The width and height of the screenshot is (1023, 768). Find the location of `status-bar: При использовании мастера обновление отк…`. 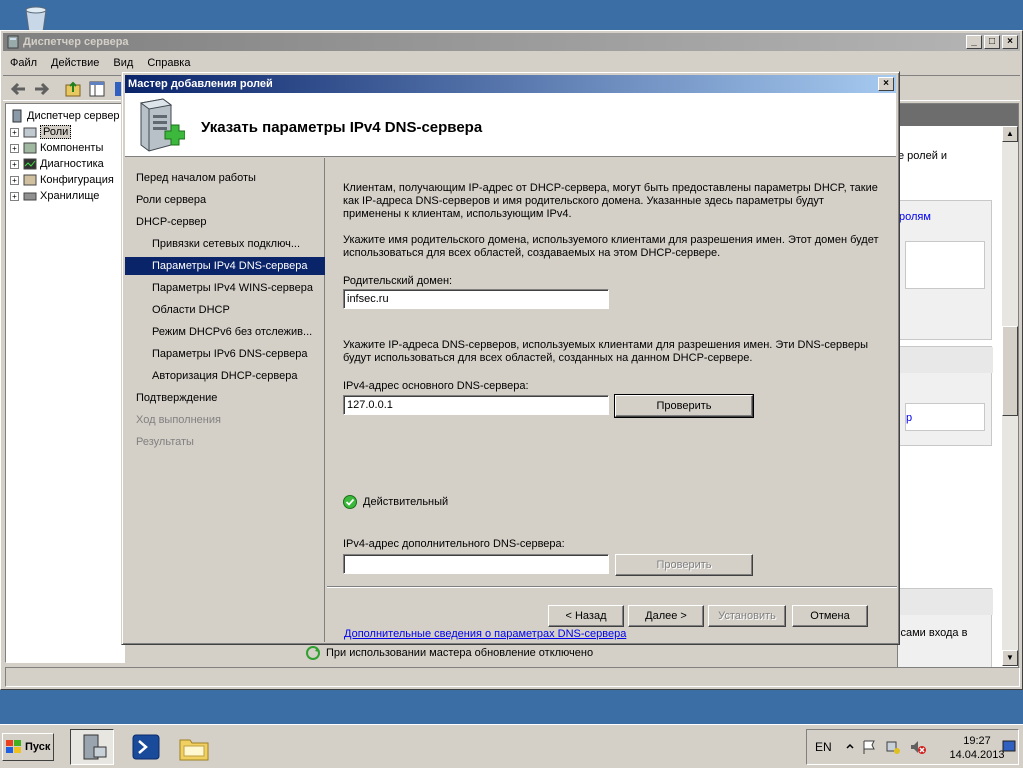

status-bar: При использовании мастера обновление отк… is located at coordinates (661, 653).